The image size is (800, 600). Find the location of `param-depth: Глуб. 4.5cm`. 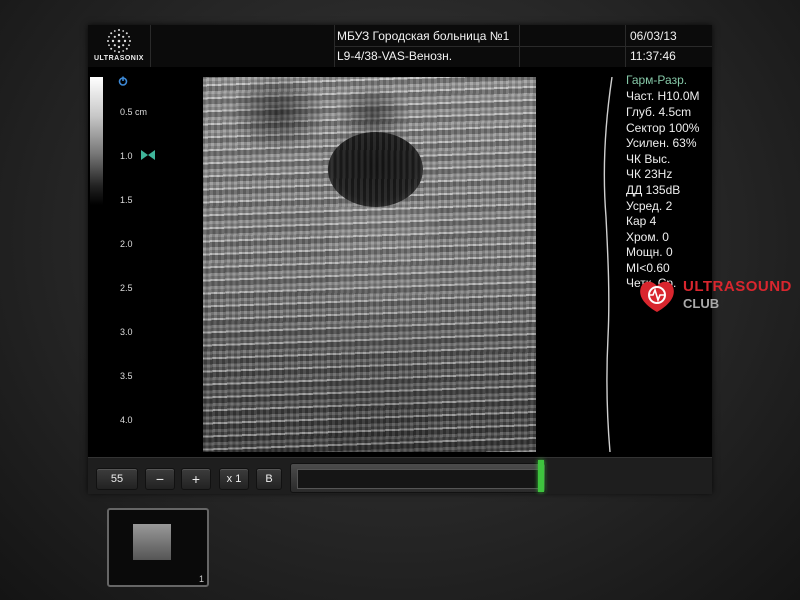

param-depth: Глуб. 4.5cm is located at coordinates (659, 112).